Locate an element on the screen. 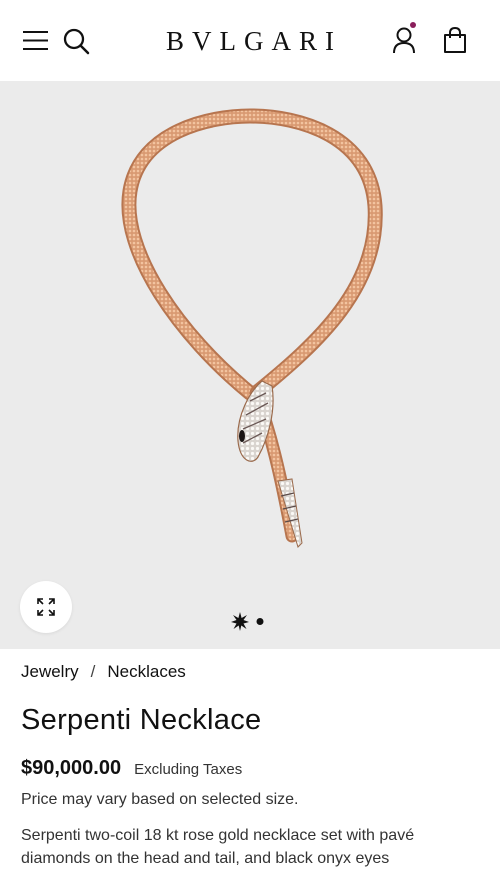 Image resolution: width=500 pixels, height=887 pixels. breadcrumb-necklaces: Necklaces is located at coordinates (146, 671).